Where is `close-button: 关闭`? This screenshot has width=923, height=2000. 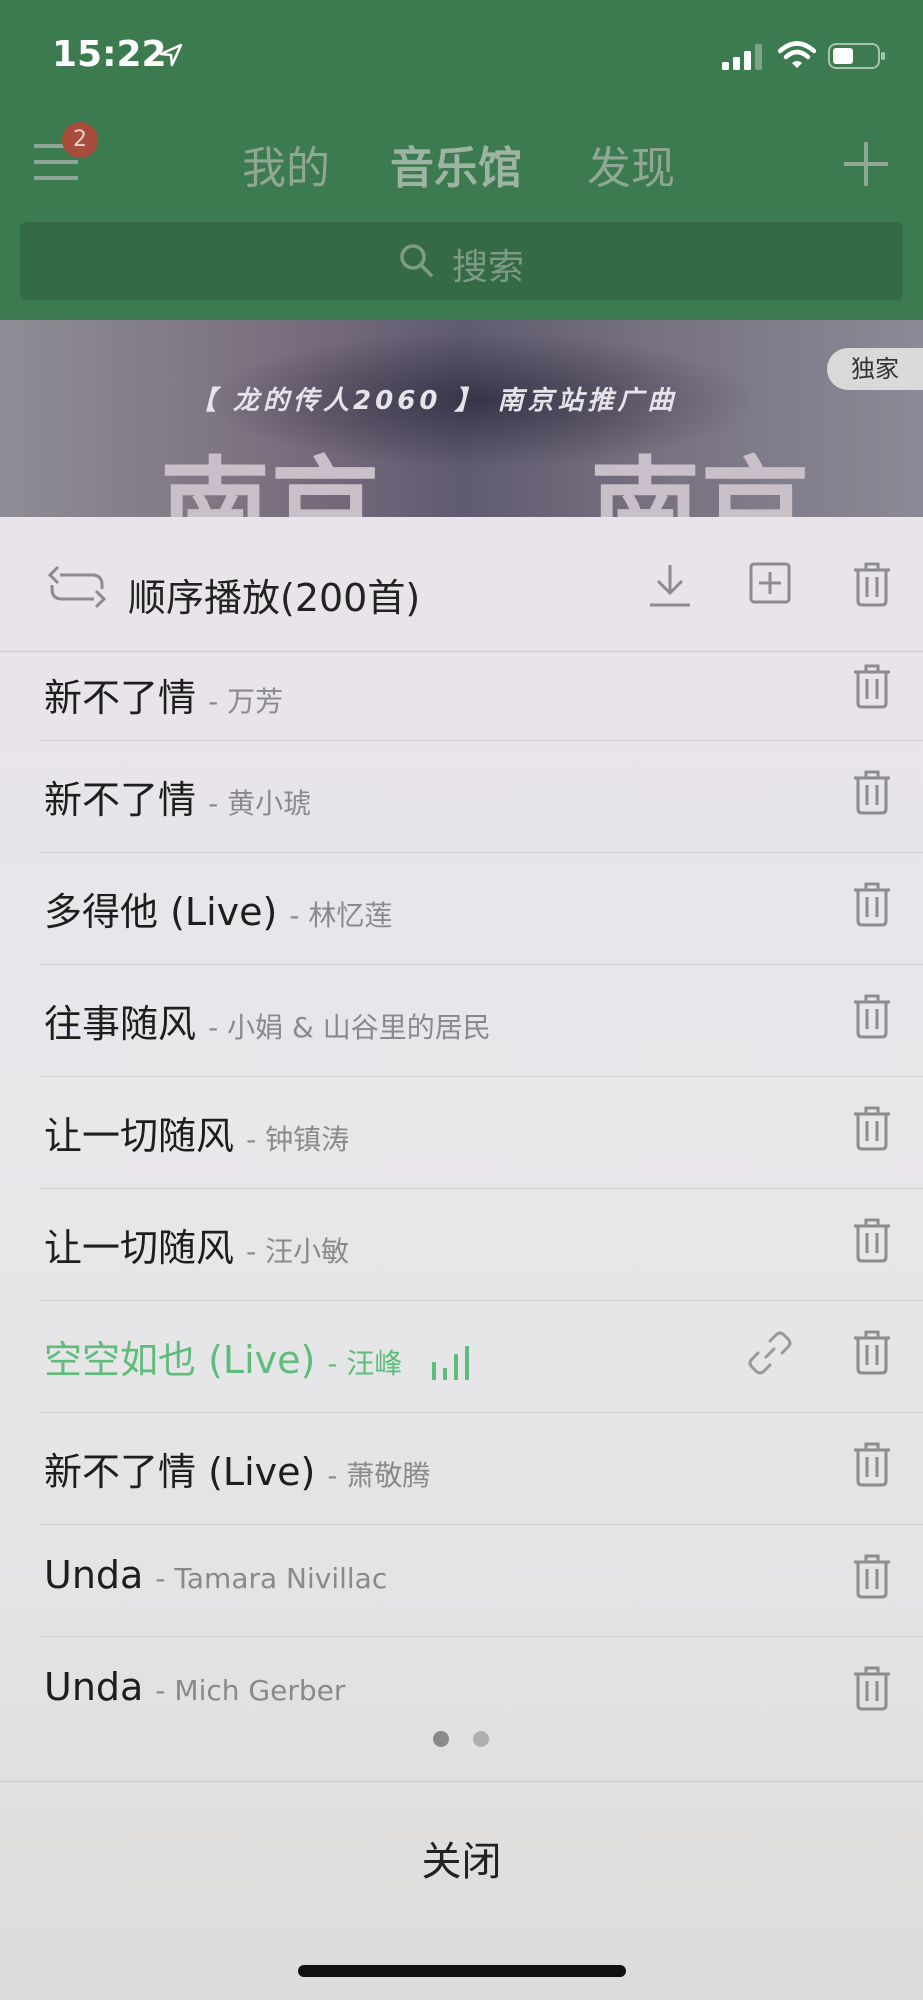 close-button: 关闭 is located at coordinates (461, 1856).